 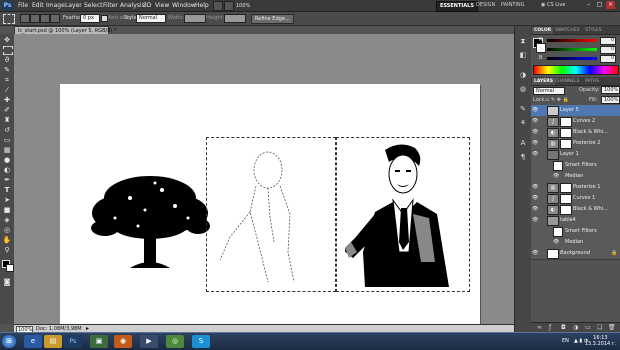 I want to click on minimize-button: –, so click(x=588, y=5).